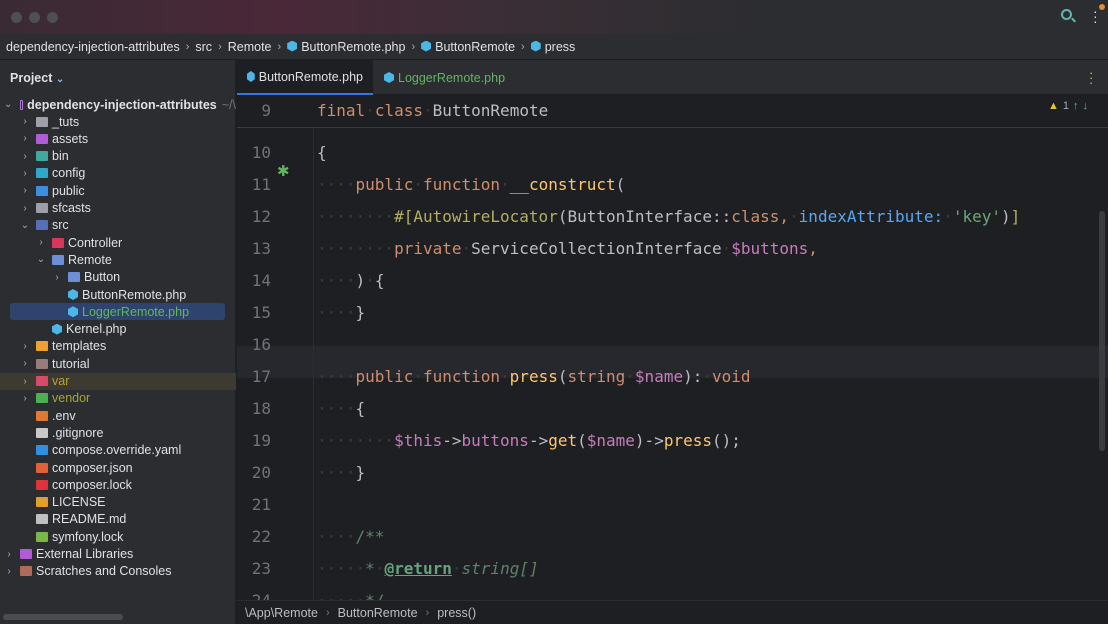 This screenshot has height=624, width=1108. What do you see at coordinates (283, 171) in the screenshot?
I see `implementation-gutter-icon: ✱` at bounding box center [283, 171].